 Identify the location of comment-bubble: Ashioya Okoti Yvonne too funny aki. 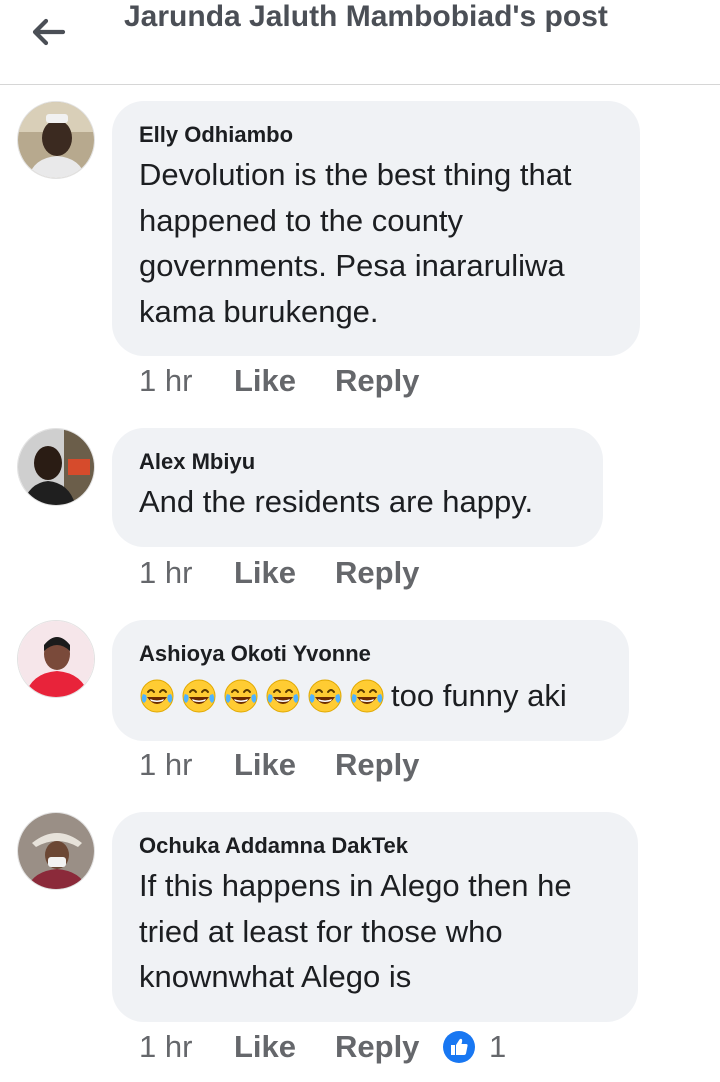
(370, 680).